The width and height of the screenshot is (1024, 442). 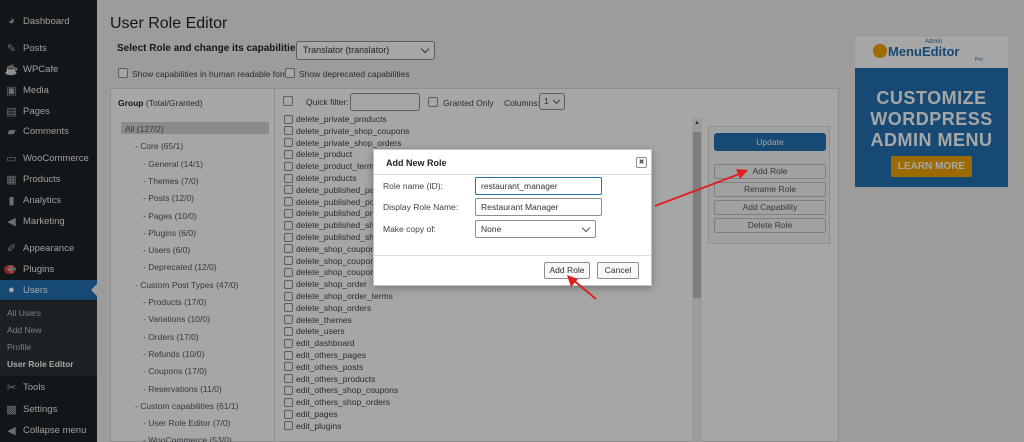 I want to click on display-name-label: Display Role Name:, so click(x=421, y=207).